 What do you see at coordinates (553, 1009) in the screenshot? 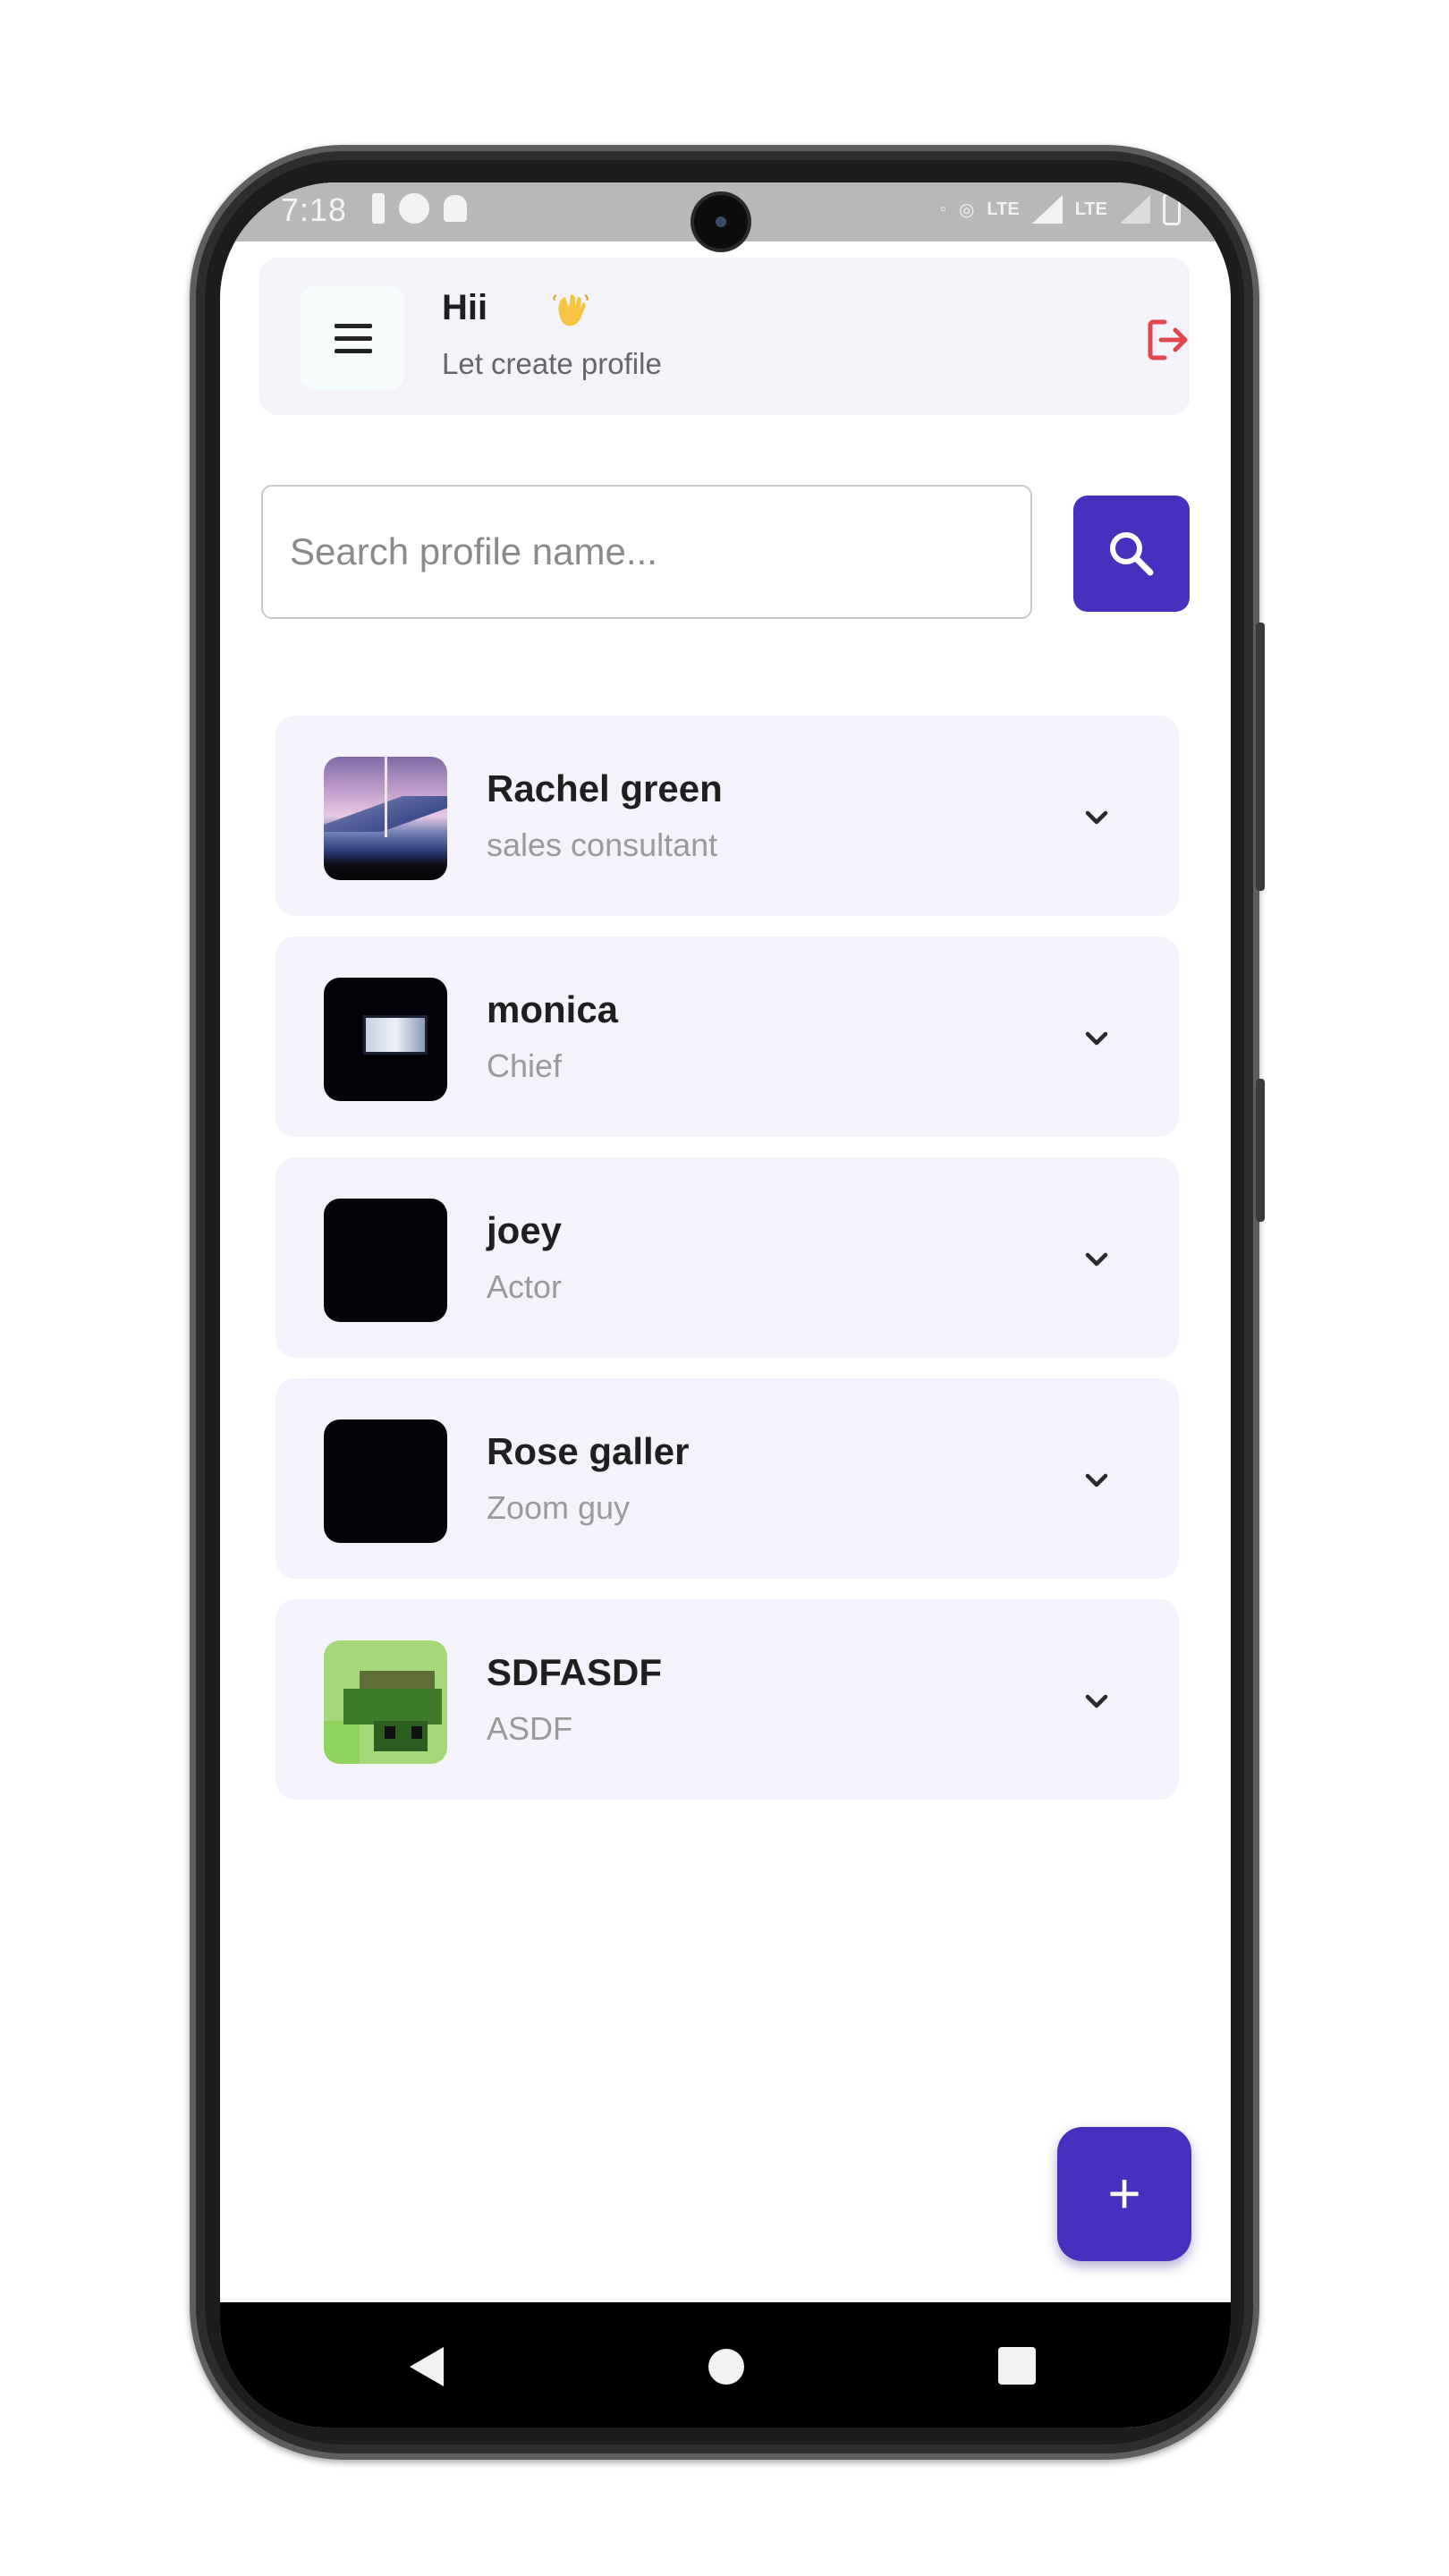
I see `profile-name: monica` at bounding box center [553, 1009].